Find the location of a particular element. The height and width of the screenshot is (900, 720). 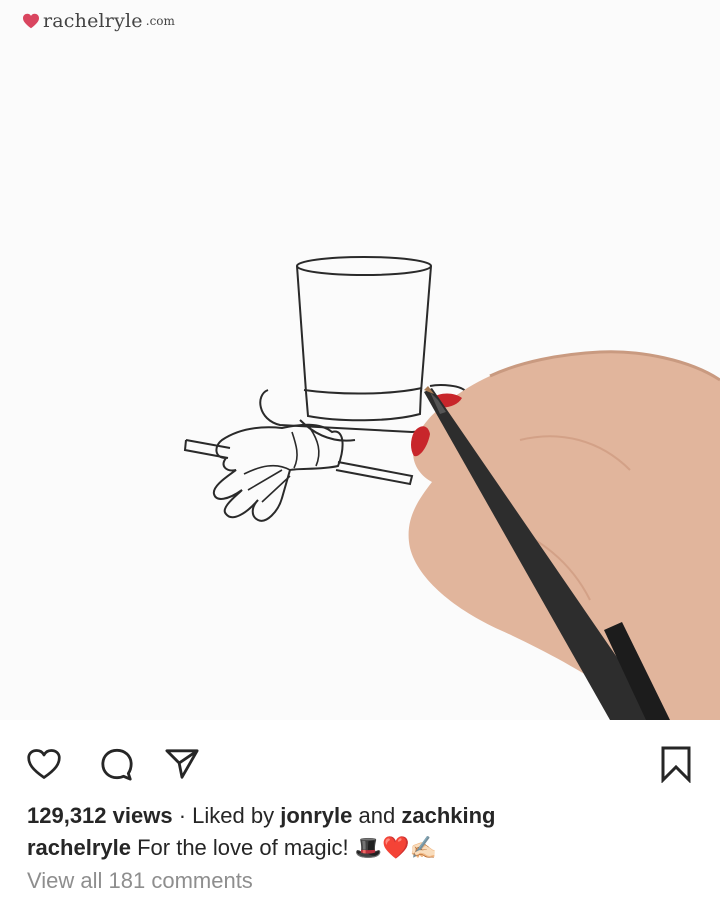

bookmark-outline-icon is located at coordinates (676, 764).